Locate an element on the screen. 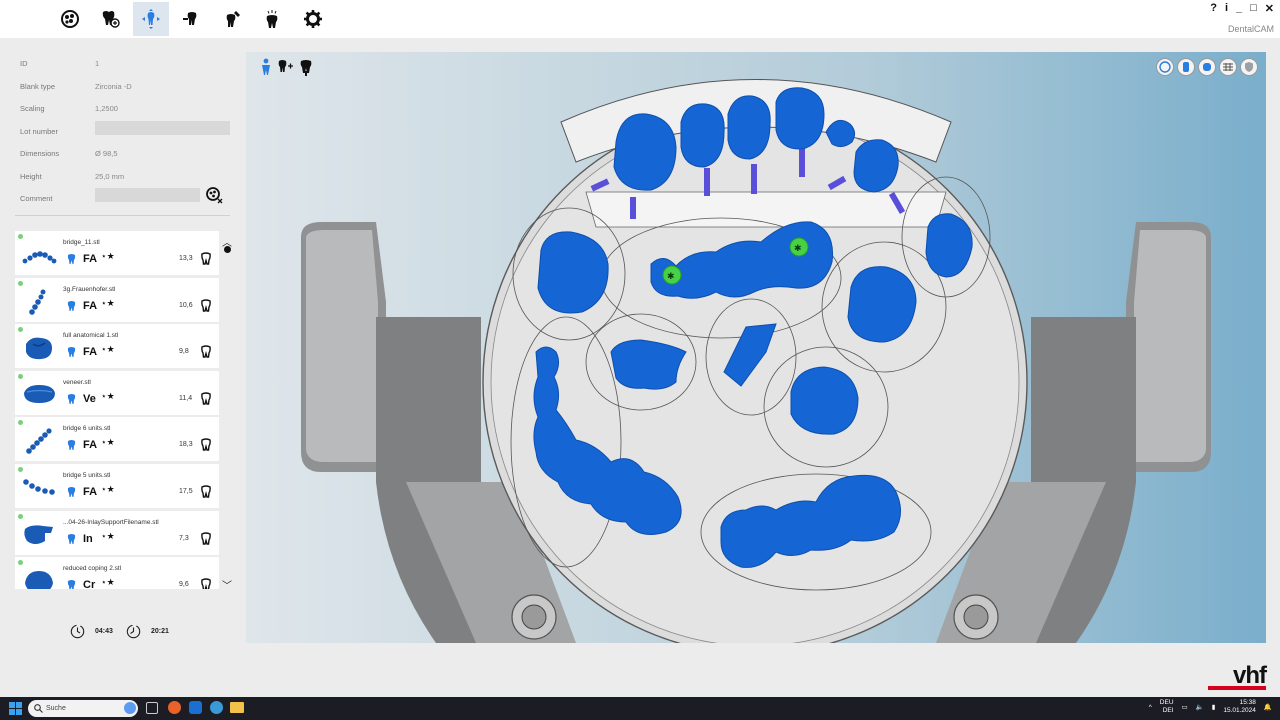  tooth-person-icon is located at coordinates (266, 69).